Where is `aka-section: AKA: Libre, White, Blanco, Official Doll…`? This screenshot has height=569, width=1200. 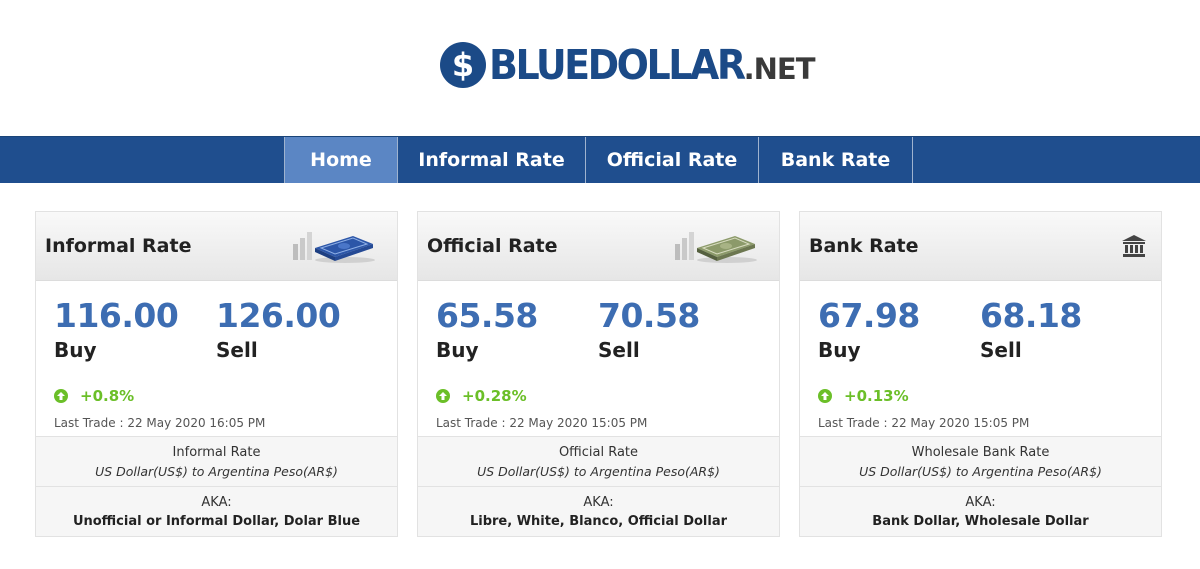
aka-section: AKA: Libre, White, Blanco, Official Doll… is located at coordinates (598, 511).